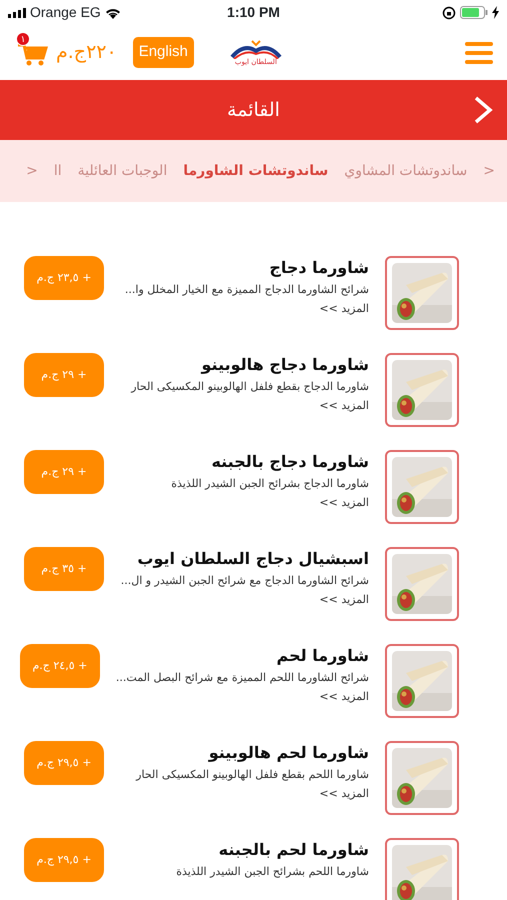  Describe the element at coordinates (406, 171) in the screenshot. I see `category-tab: ساندوتشات المشاوي` at that location.